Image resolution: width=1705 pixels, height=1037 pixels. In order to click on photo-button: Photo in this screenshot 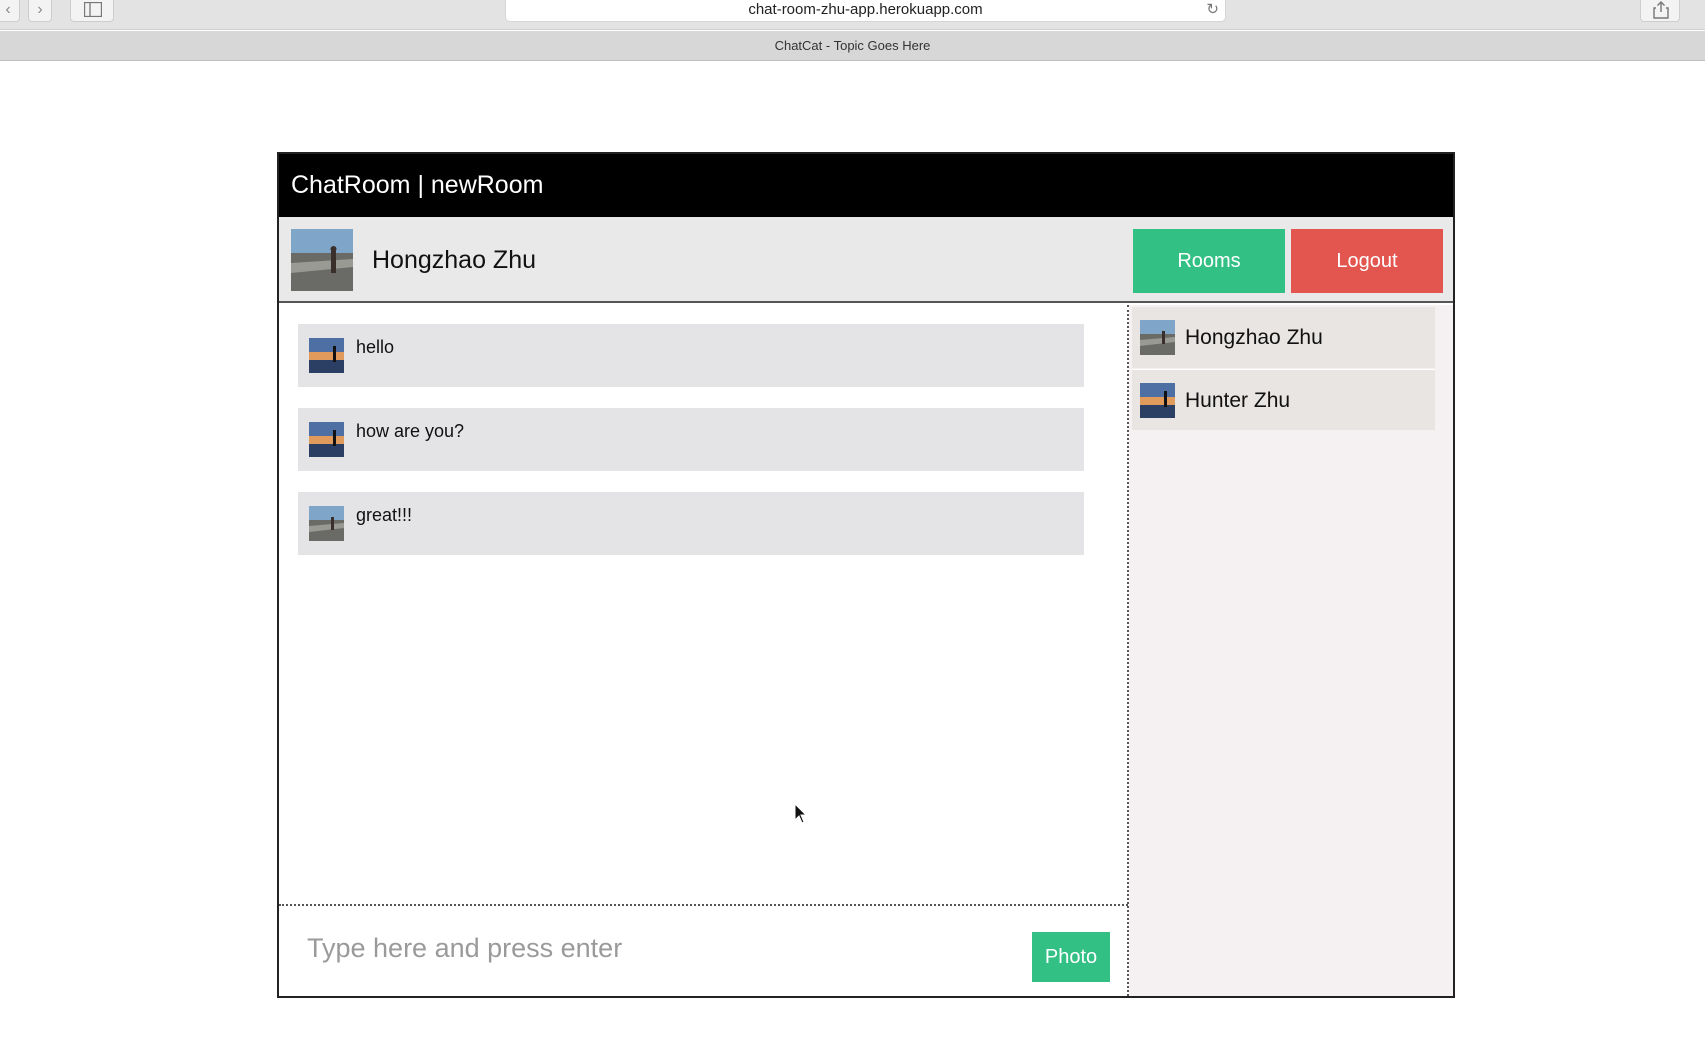, I will do `click(1071, 957)`.